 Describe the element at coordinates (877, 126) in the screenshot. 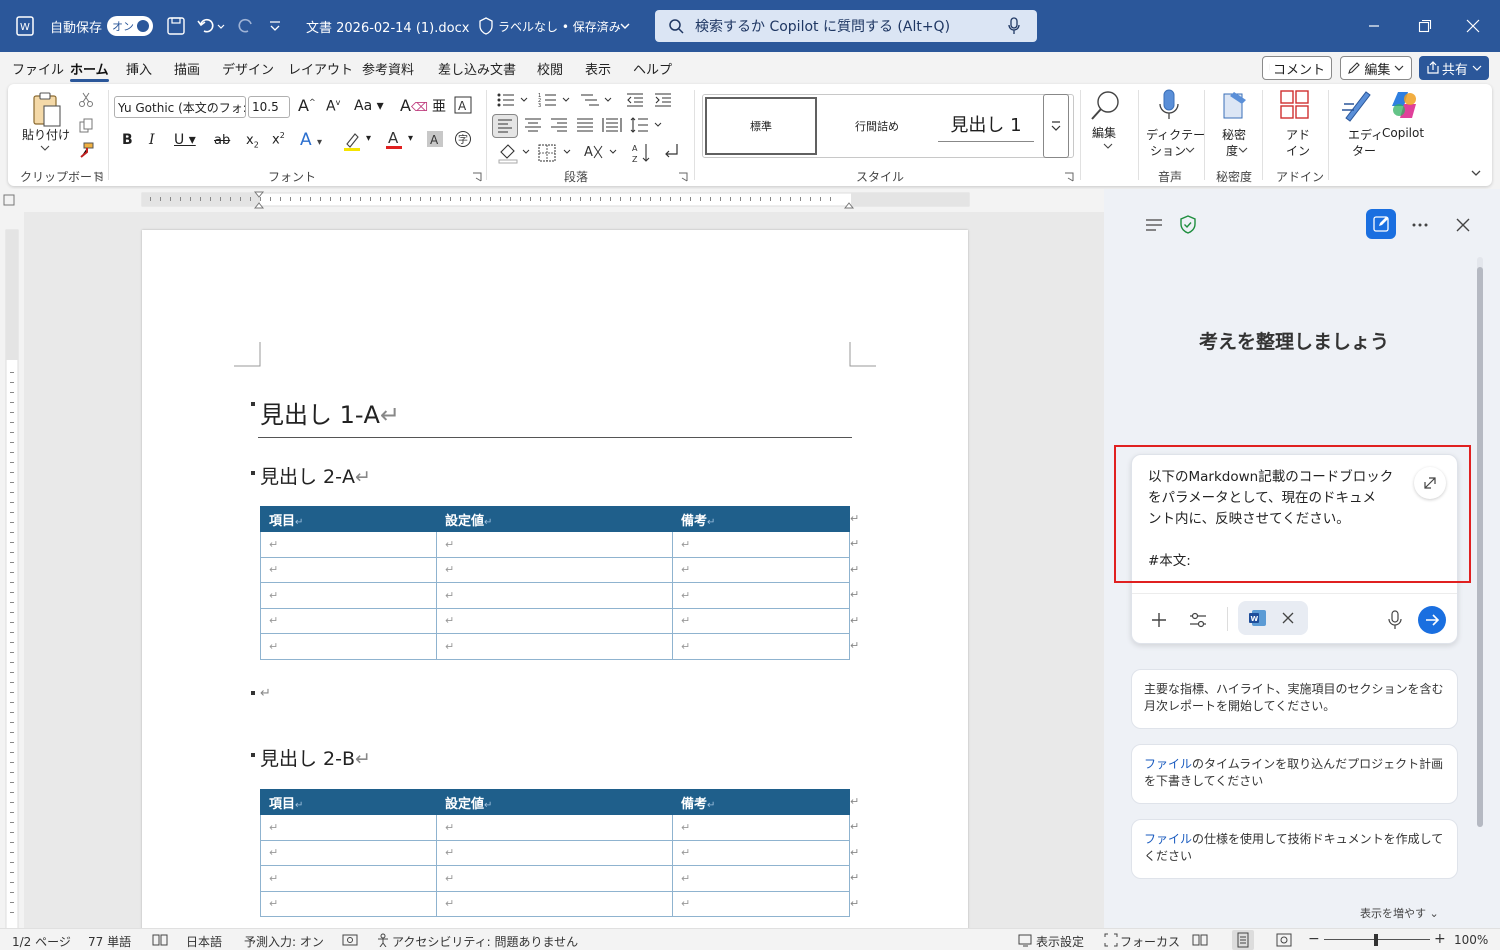

I see `style-no-spacing: 行間詰め` at that location.